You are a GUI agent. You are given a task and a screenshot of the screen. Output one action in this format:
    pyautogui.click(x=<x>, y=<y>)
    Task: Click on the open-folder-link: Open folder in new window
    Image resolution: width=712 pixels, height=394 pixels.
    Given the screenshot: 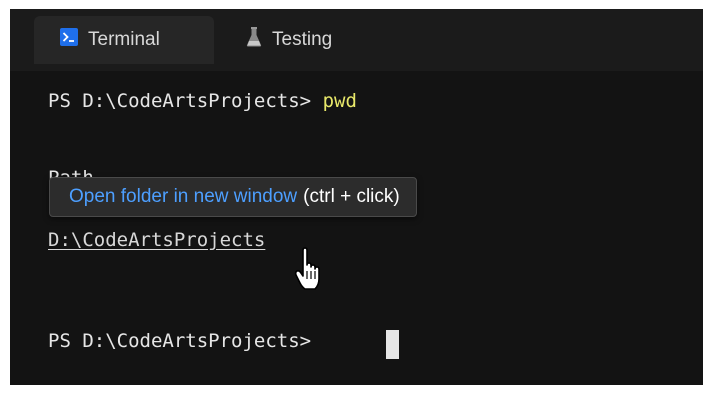 What is the action you would take?
    pyautogui.click(x=183, y=197)
    